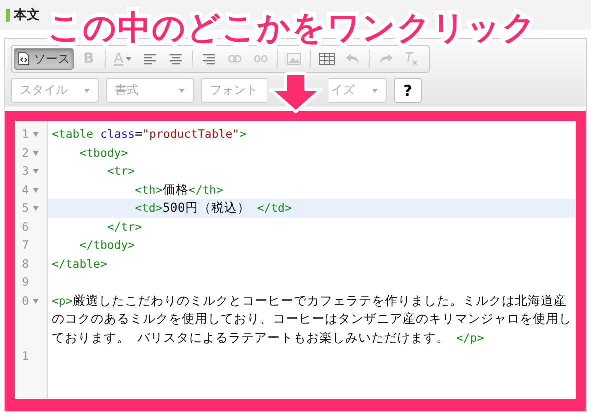 This screenshot has width=591, height=419. What do you see at coordinates (191, 134) in the screenshot?
I see `code-string: "productTable"` at bounding box center [191, 134].